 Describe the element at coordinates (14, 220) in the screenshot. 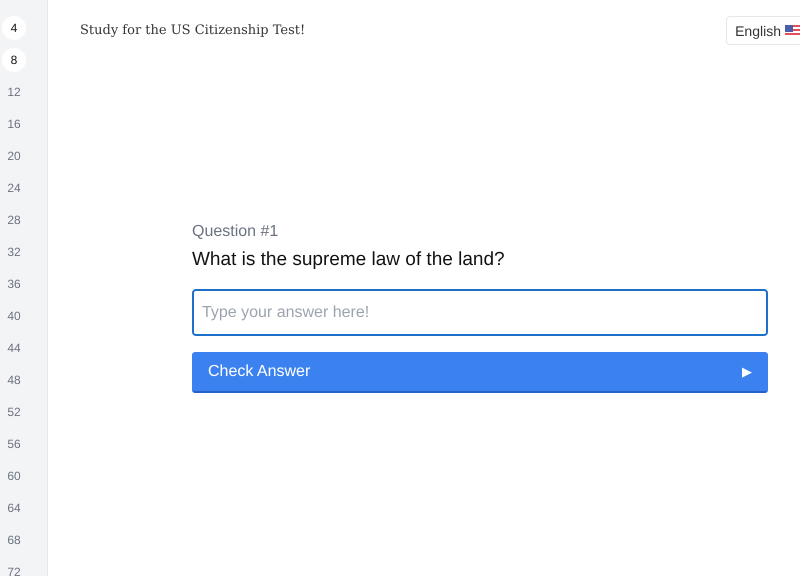

I see `sidebar-item: 28` at that location.